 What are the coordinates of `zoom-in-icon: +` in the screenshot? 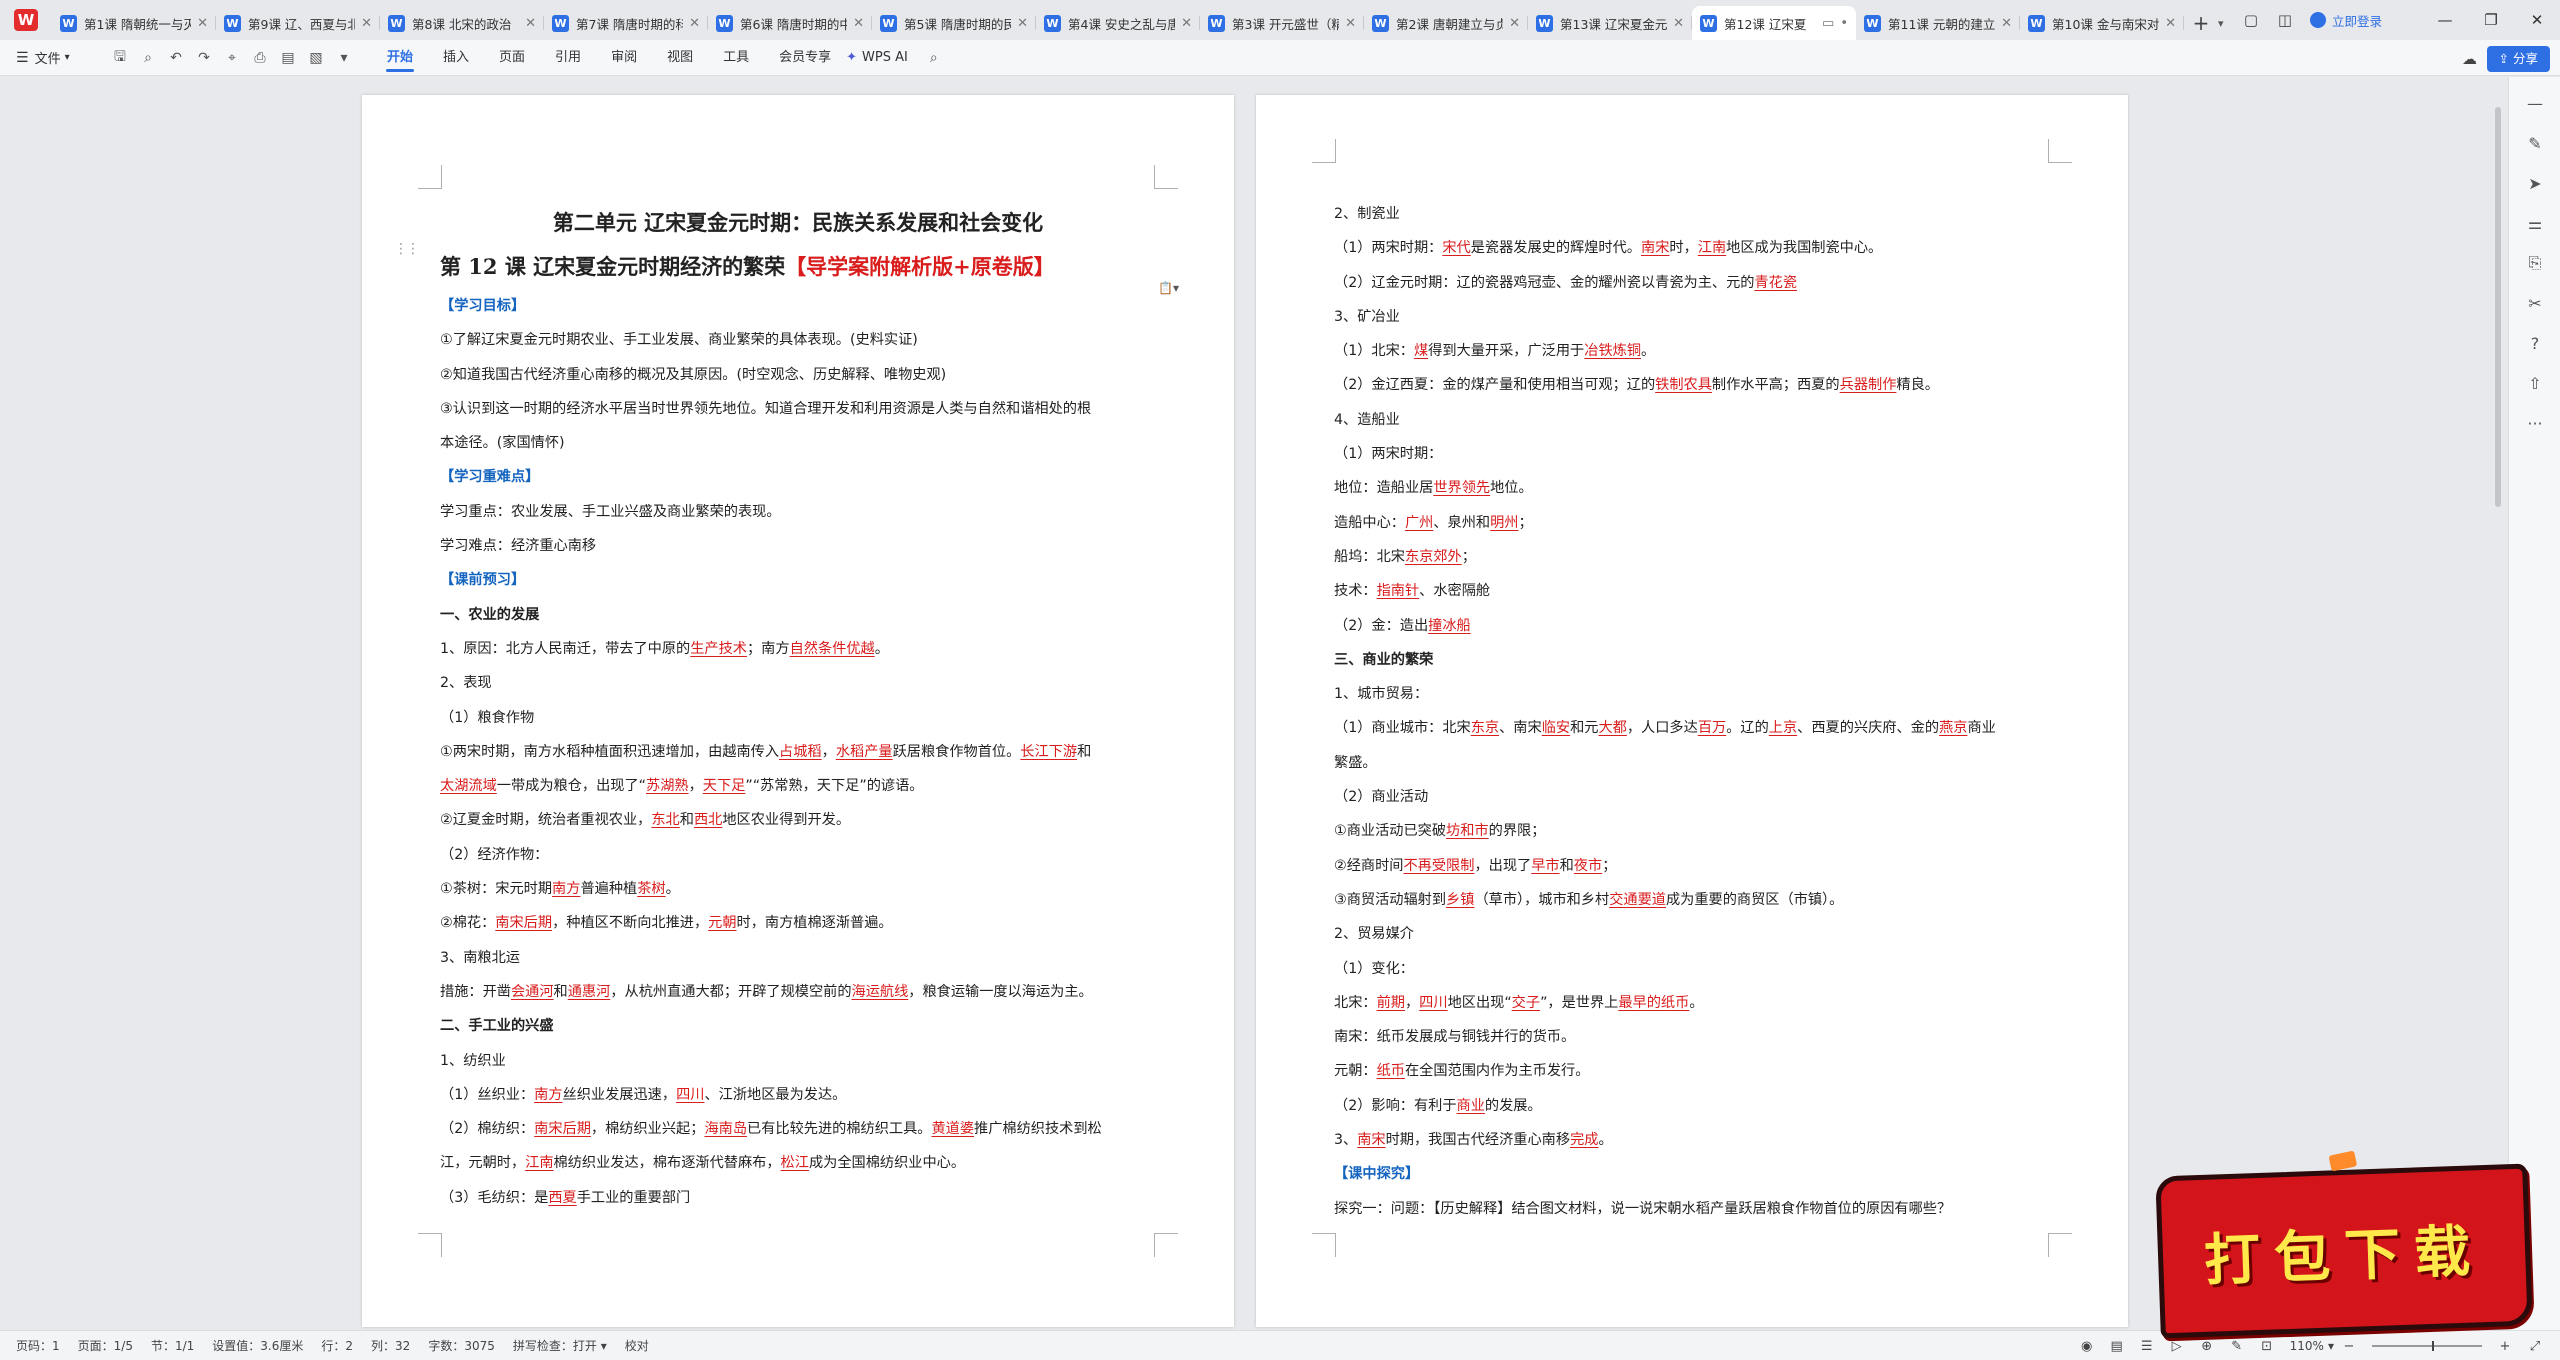 It's located at (2505, 1346).